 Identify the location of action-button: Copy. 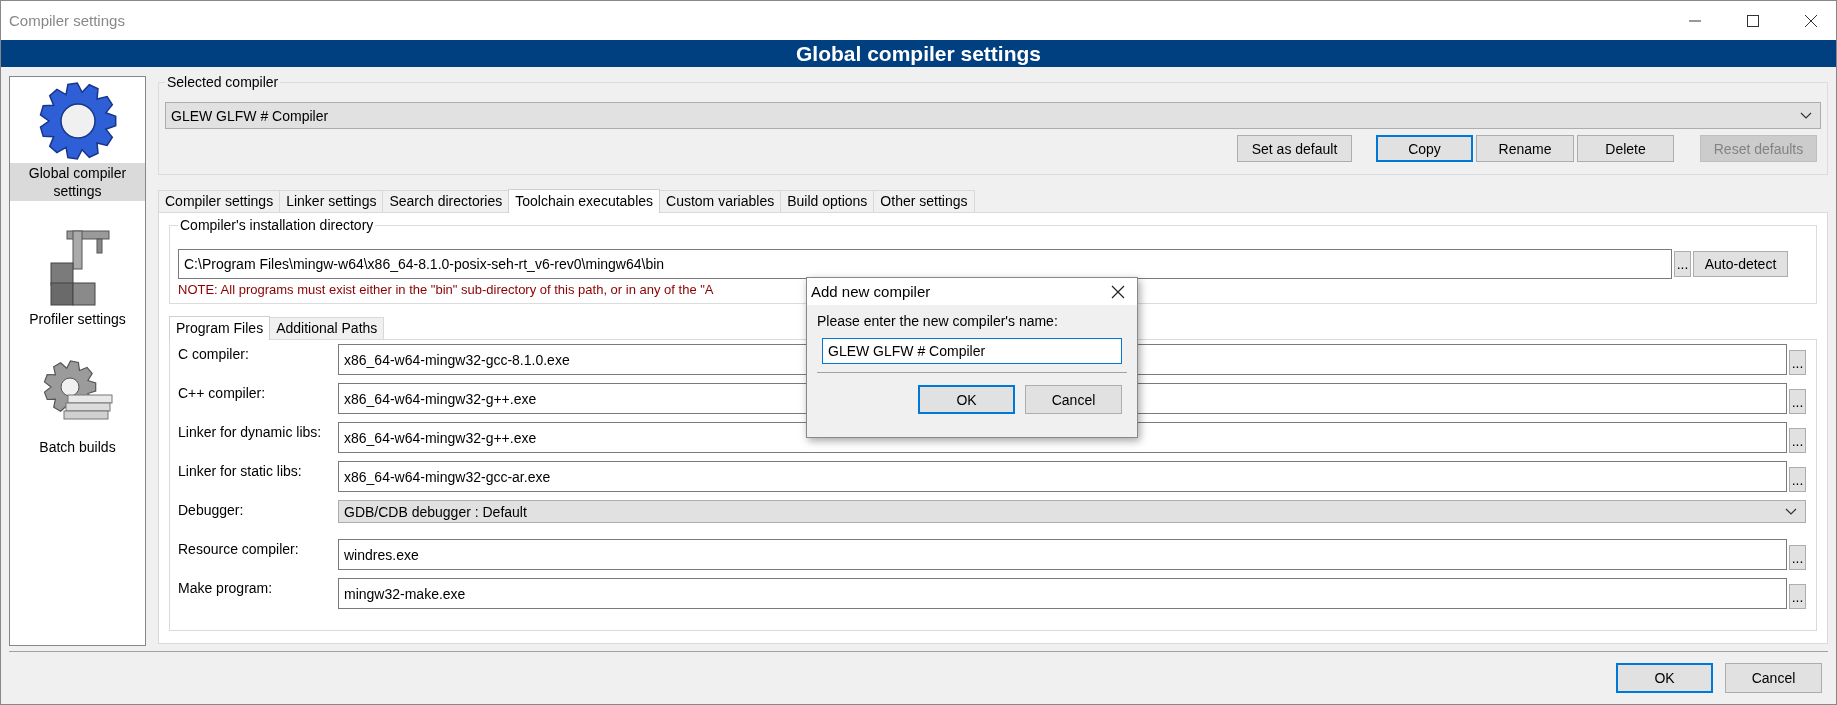
(1424, 148).